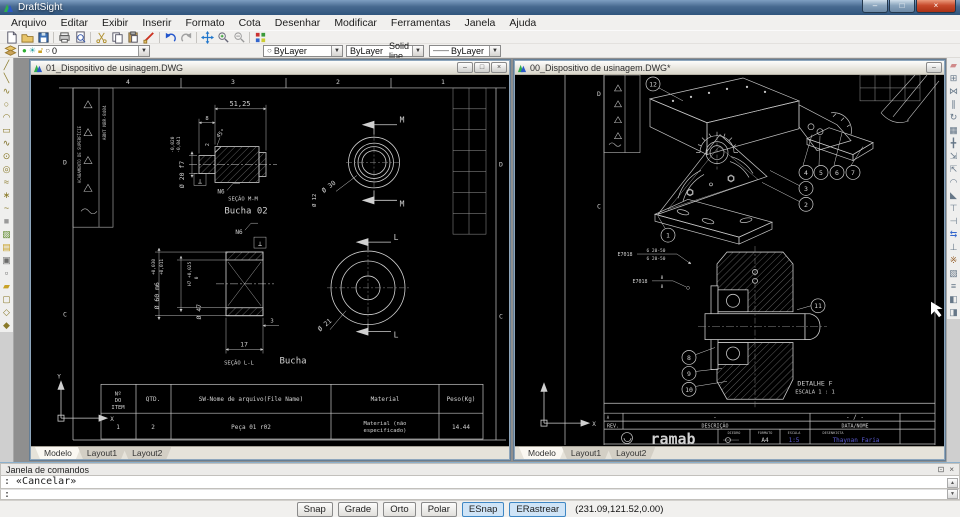 The height and width of the screenshot is (517, 960). Describe the element at coordinates (7, 273) in the screenshot. I see `insert-block-icon: ▫` at that location.